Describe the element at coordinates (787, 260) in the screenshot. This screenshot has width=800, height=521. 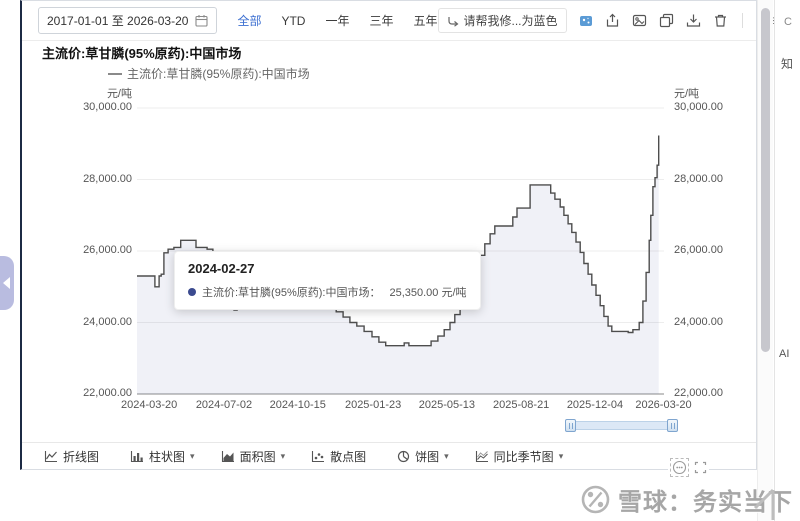
I see `right-panel-sliver: C 知 AI` at that location.